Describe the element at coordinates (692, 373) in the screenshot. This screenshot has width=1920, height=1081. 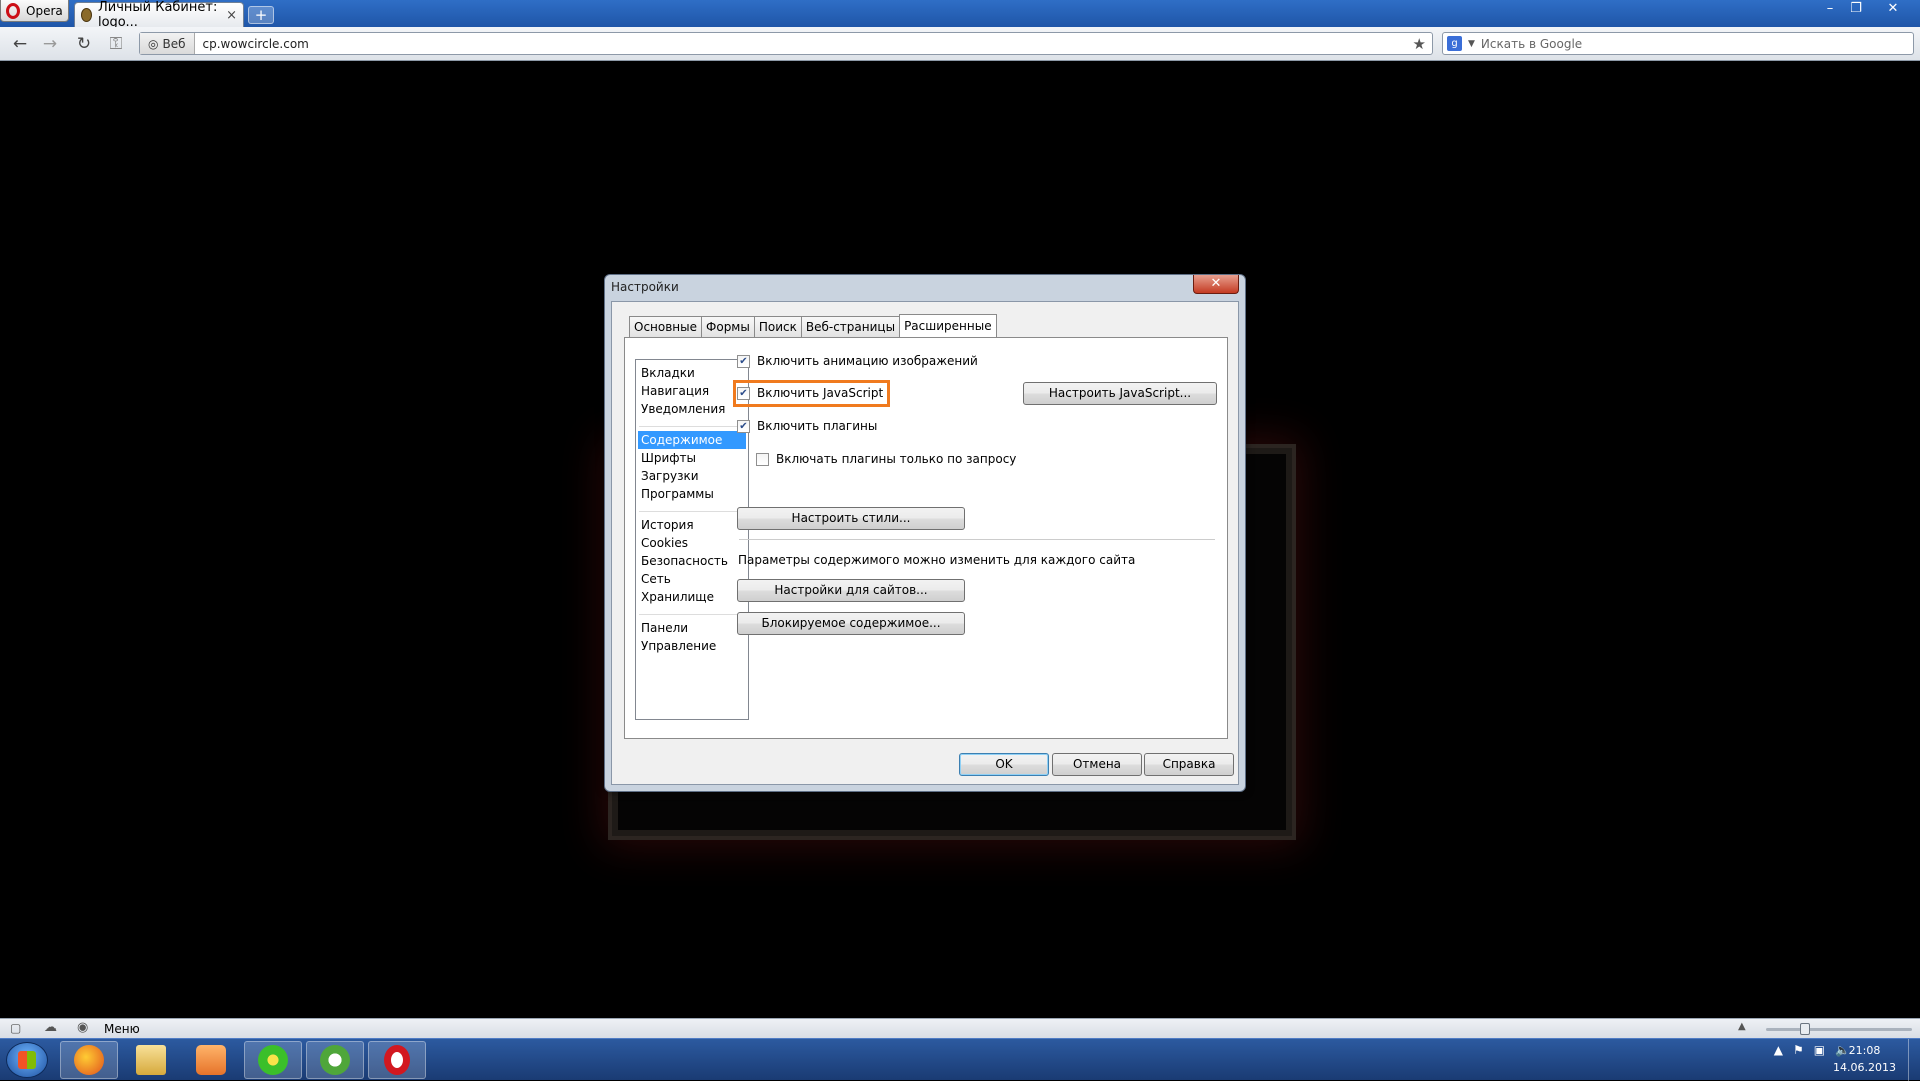
I see `sidebar-item-tabs: Вкладки` at that location.